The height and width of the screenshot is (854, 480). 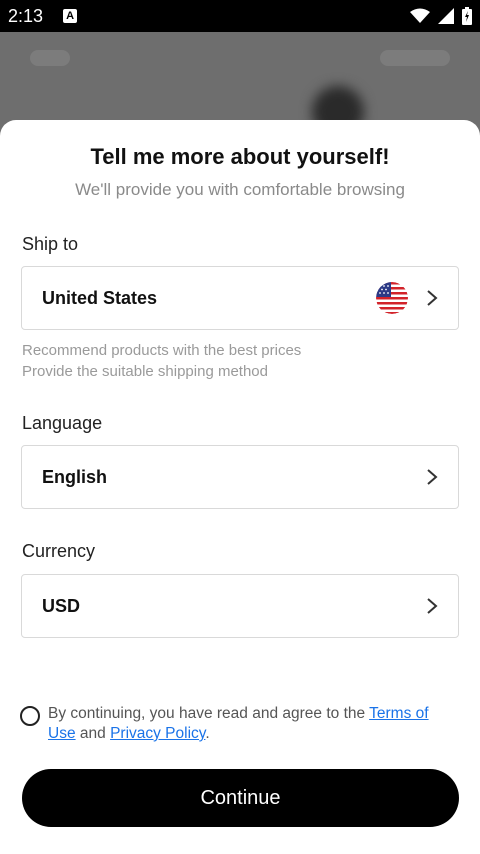 I want to click on agreement-middle: and, so click(x=93, y=733).